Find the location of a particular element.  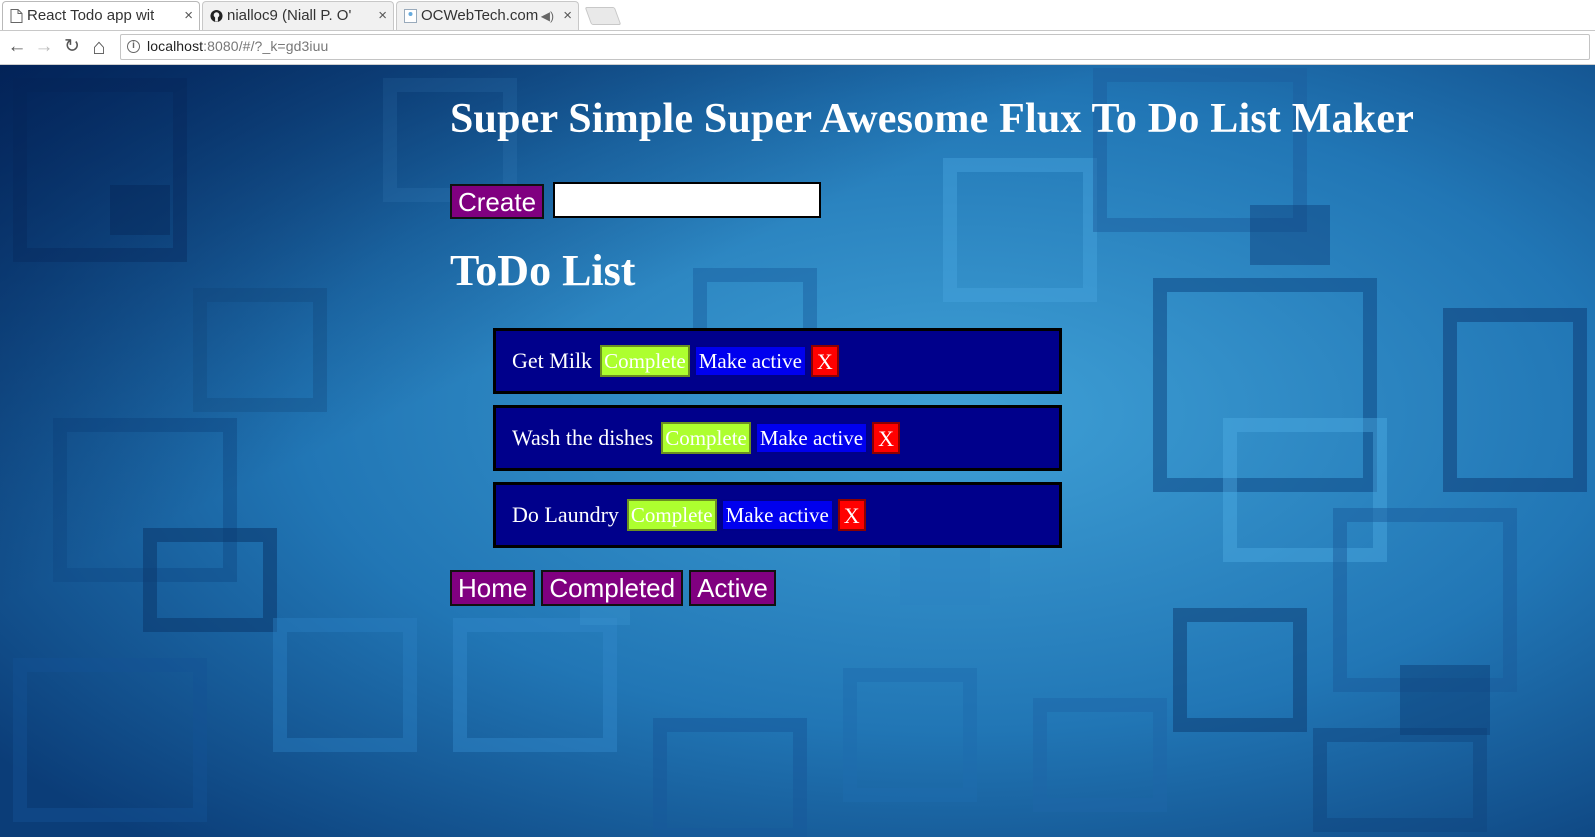

url-text: localhost:8080/#/?_k=gd3iuu is located at coordinates (237, 46).